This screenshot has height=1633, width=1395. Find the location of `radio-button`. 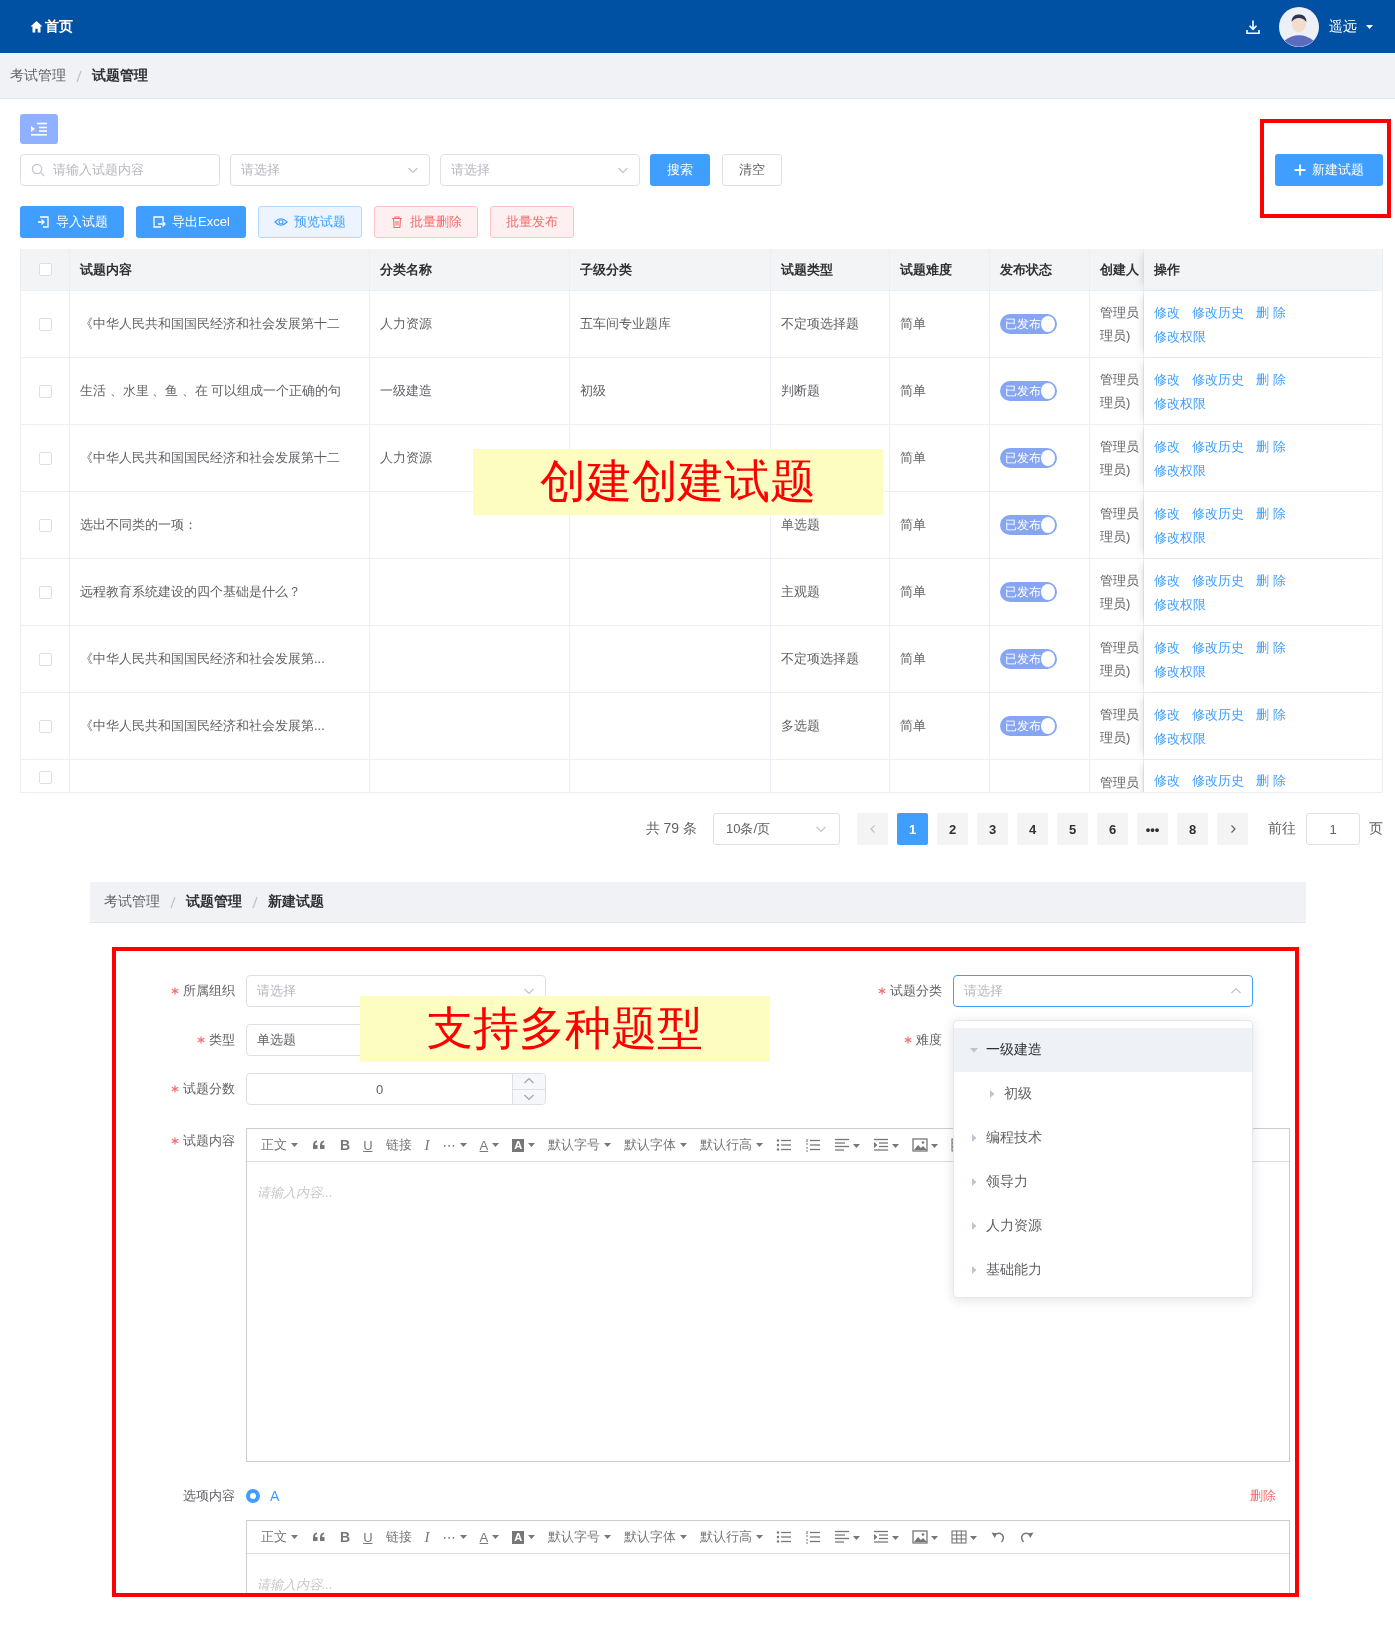

radio-button is located at coordinates (253, 1496).